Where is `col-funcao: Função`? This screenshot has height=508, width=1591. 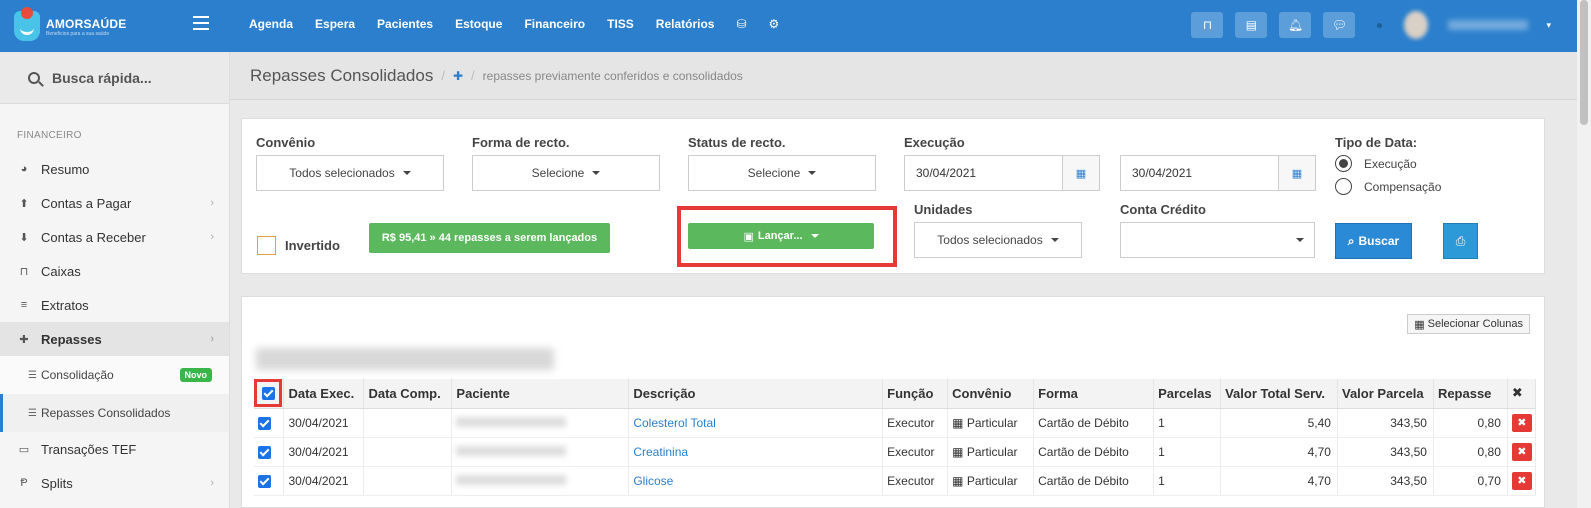
col-funcao: Função is located at coordinates (915, 394).